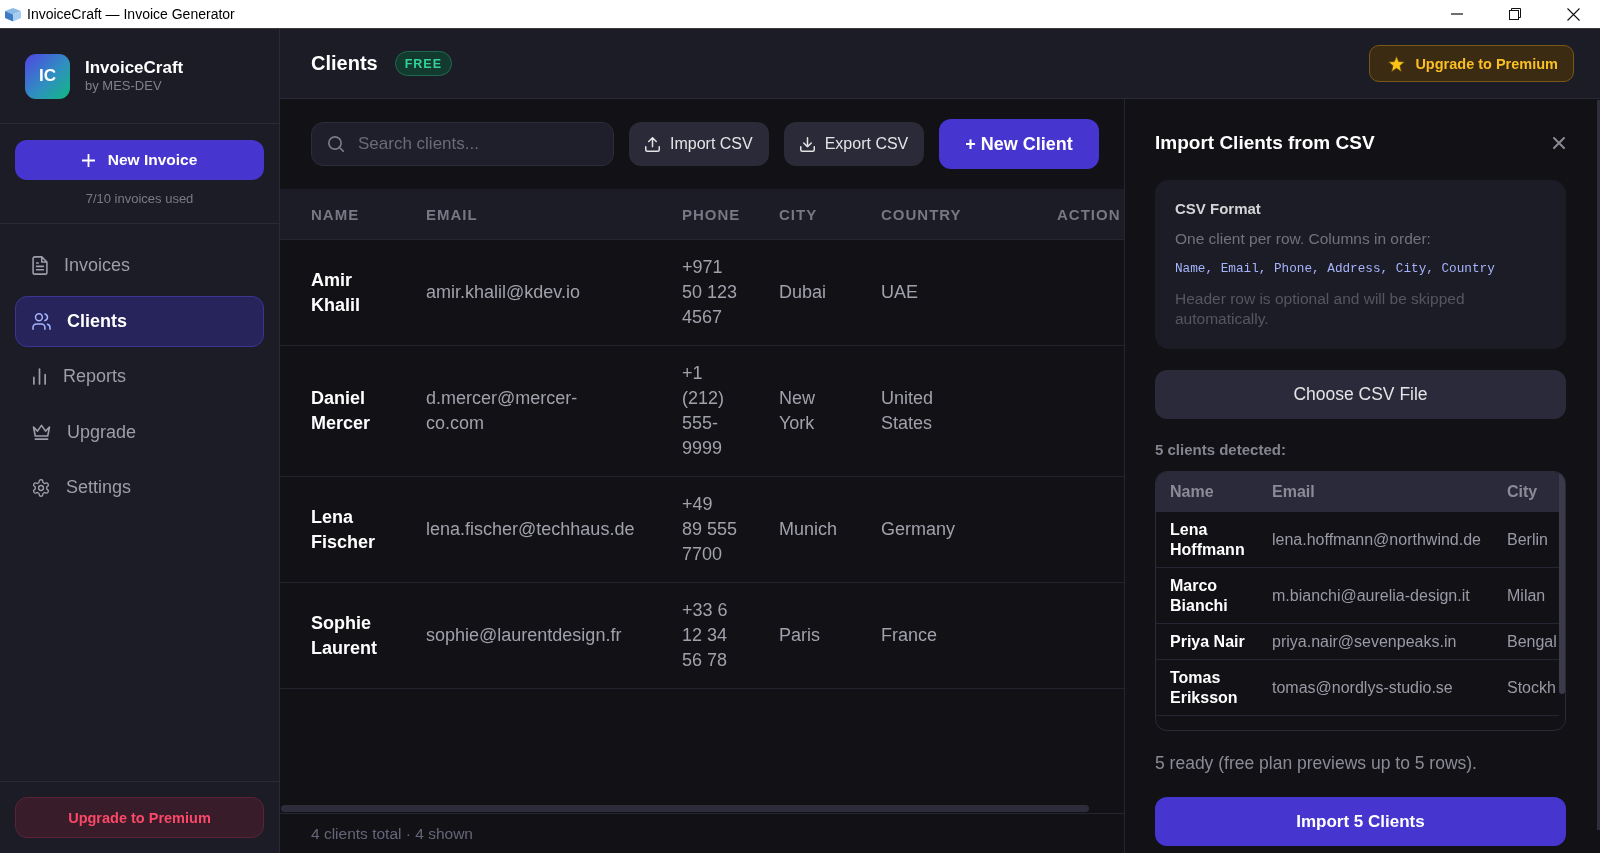 This screenshot has width=1600, height=853. What do you see at coordinates (1531, 687) in the screenshot?
I see `table-cell: Stockh` at bounding box center [1531, 687].